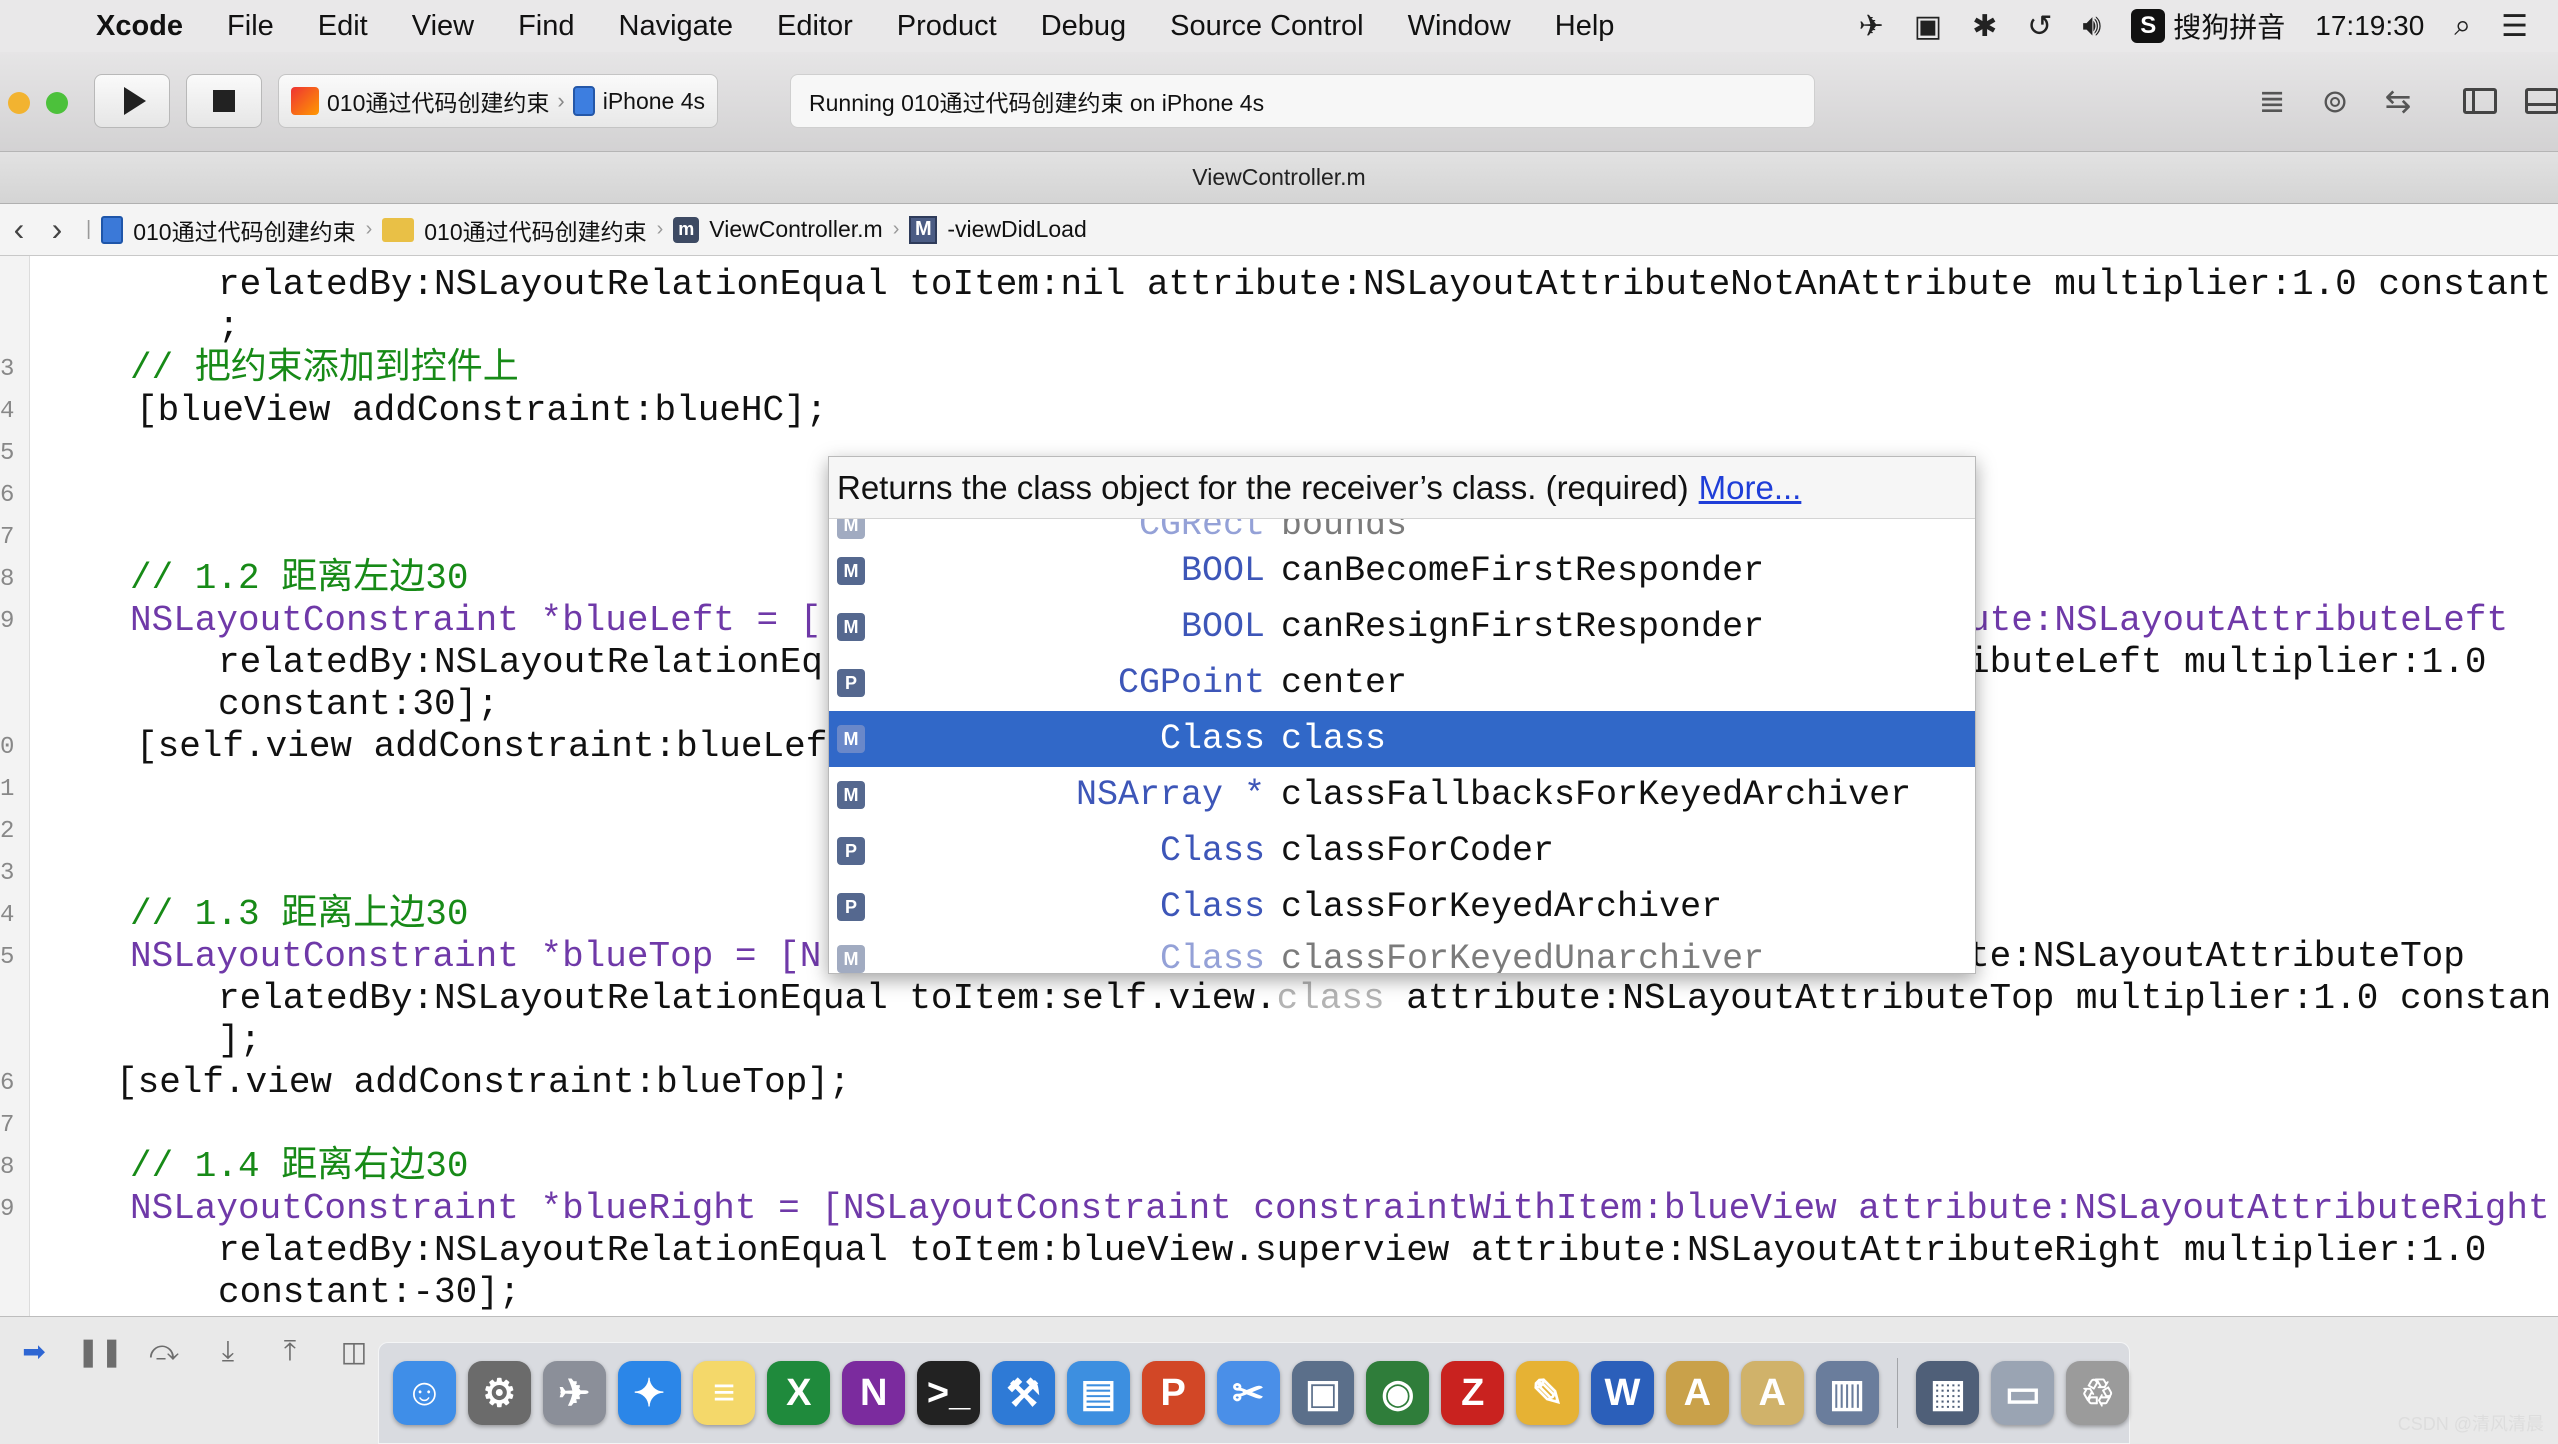 The image size is (2558, 1444). What do you see at coordinates (244, 231) in the screenshot?
I see `breadcrumb-project-label: 010通过代码创建约束` at bounding box center [244, 231].